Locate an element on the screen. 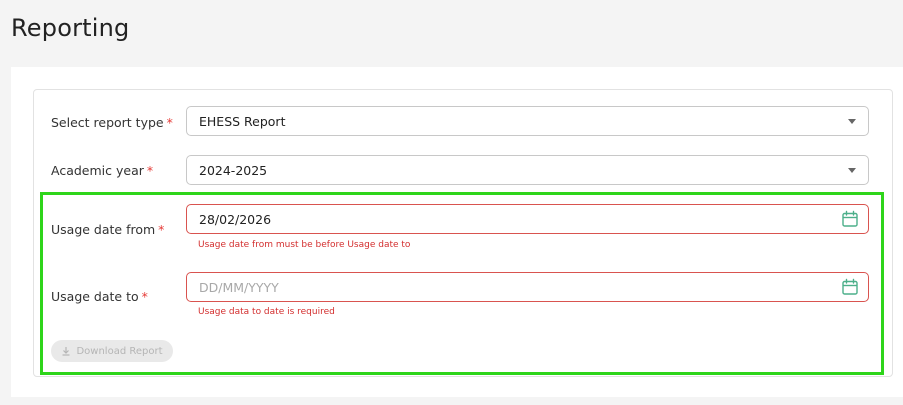 Image resolution: width=903 pixels, height=405 pixels. academic-year-label: Academic year * is located at coordinates (102, 170).